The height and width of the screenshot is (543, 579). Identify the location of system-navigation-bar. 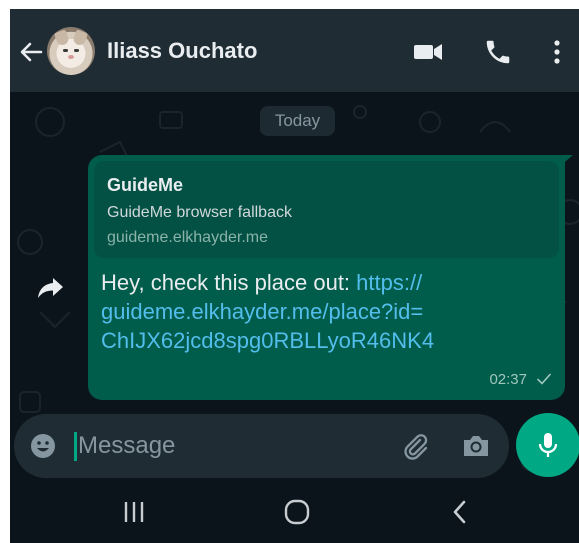
(294, 511).